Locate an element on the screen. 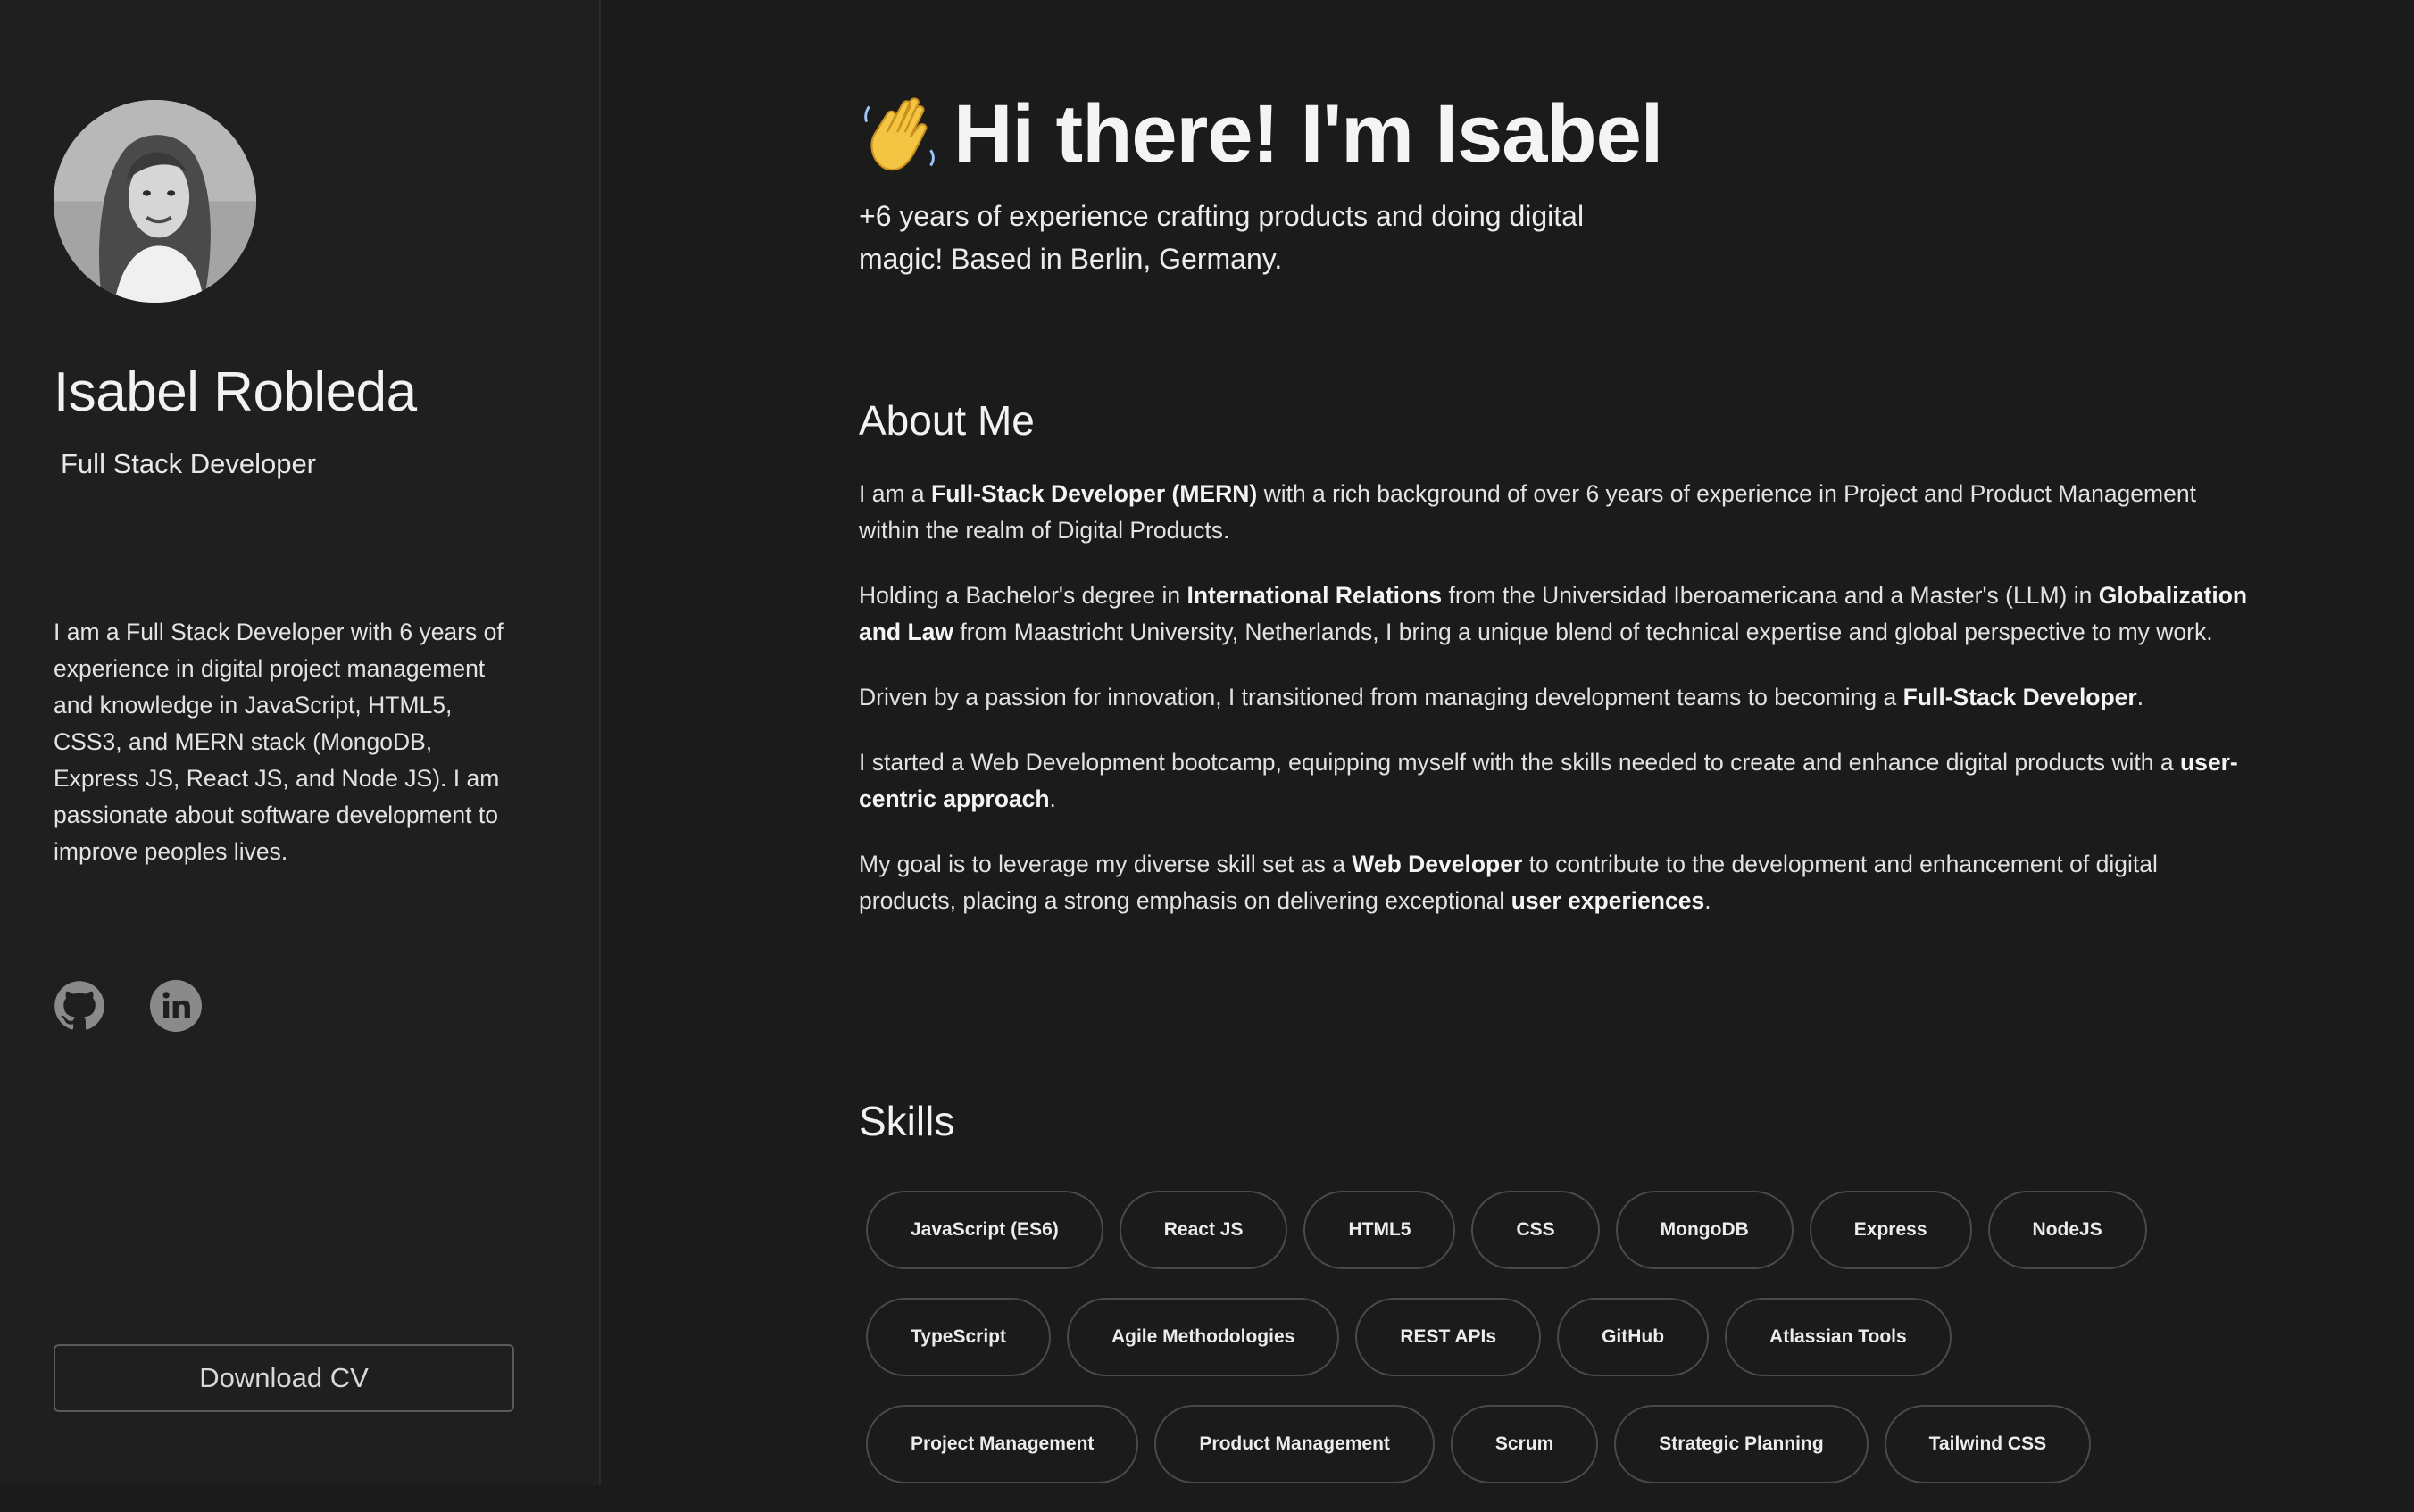 Image resolution: width=2414 pixels, height=1512 pixels. avatar is located at coordinates (155, 202).